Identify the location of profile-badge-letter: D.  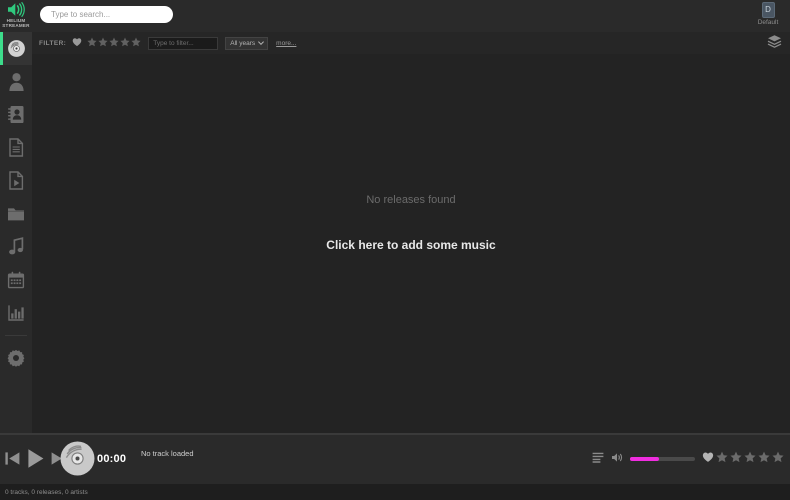
(768, 10).